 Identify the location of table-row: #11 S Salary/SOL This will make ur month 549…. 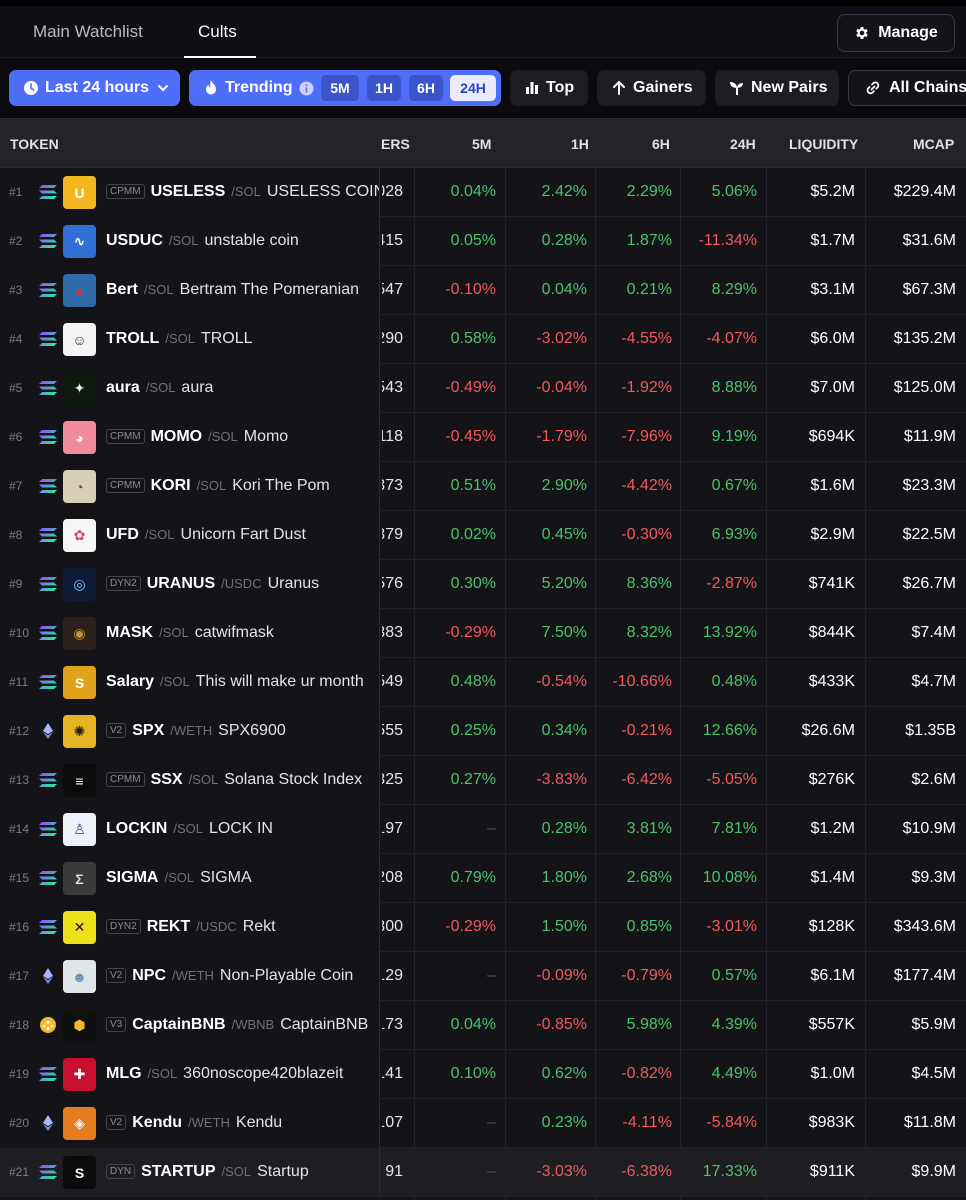
(483, 682).